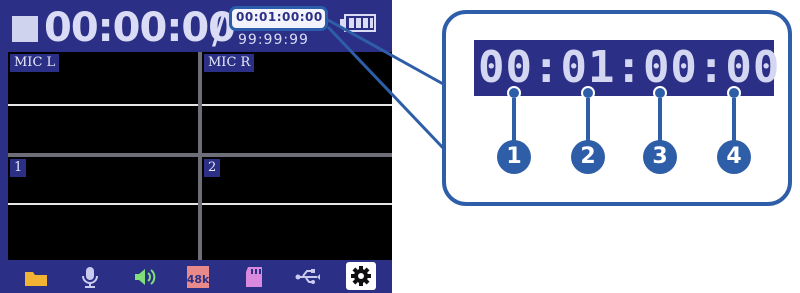 The image size is (800, 293). What do you see at coordinates (588, 116) in the screenshot?
I see `marker-minutes` at bounding box center [588, 116].